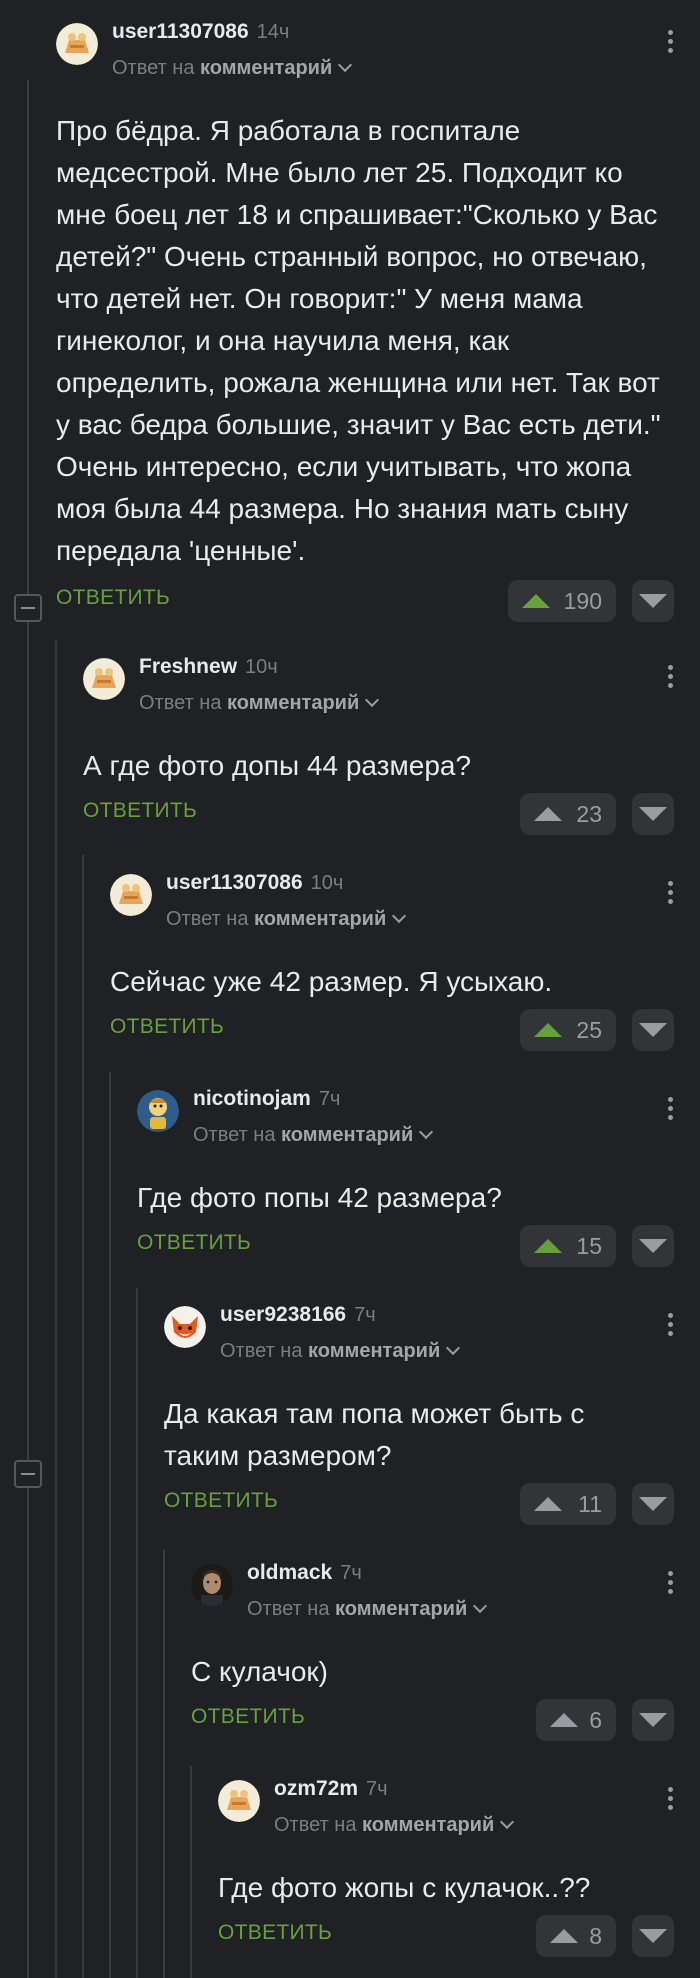 The image size is (700, 1978). Describe the element at coordinates (185, 1327) in the screenshot. I see `fox-avatar` at that location.